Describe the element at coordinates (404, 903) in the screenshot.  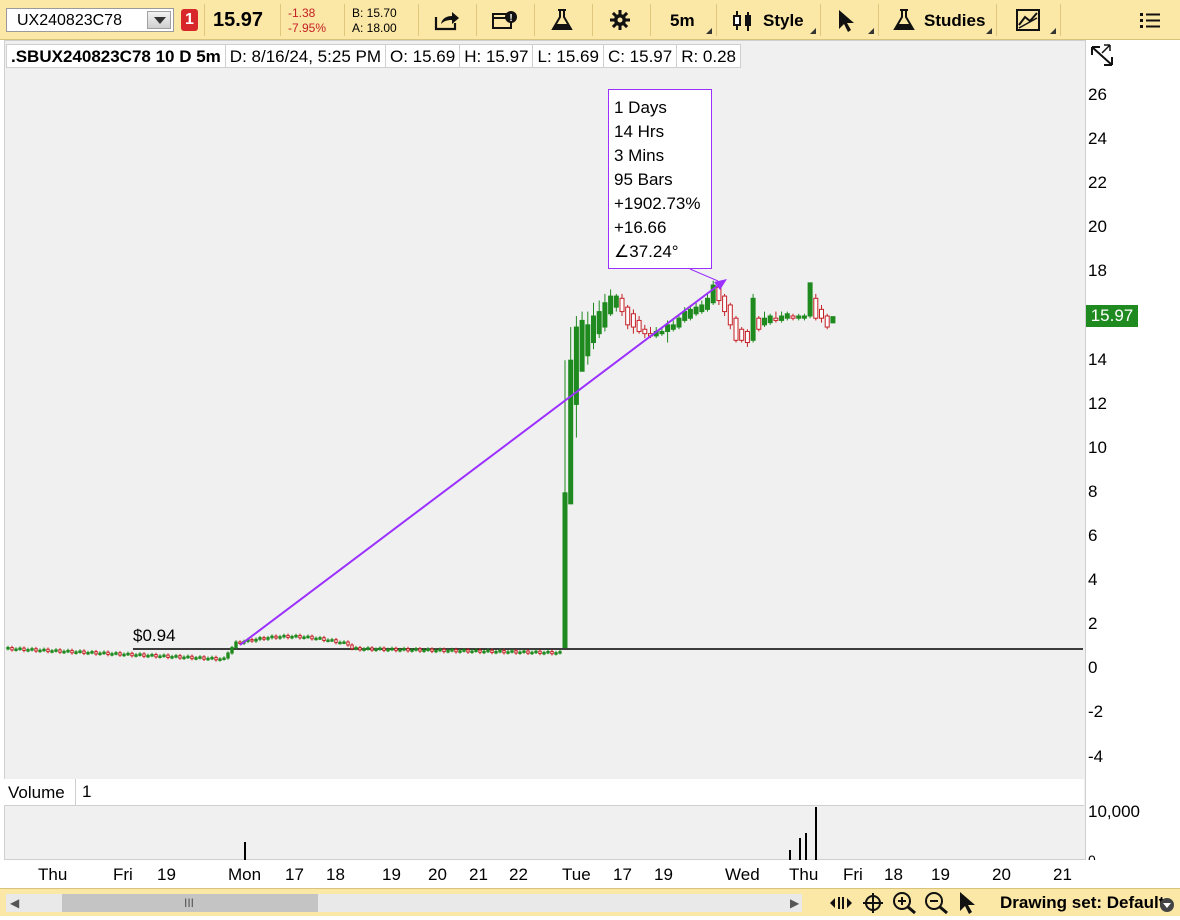
I see `horizontal-scrollbar: ◀ III ▶` at that location.